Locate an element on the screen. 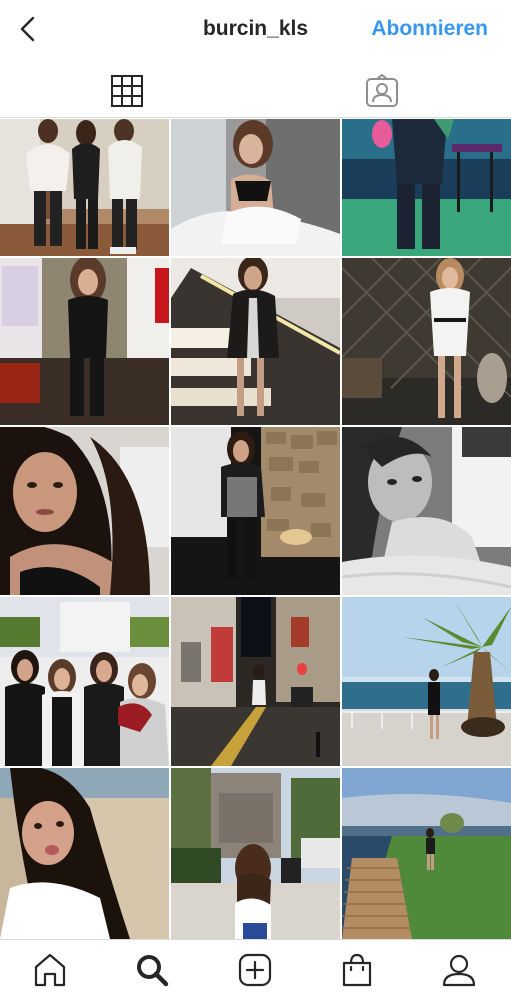 This screenshot has width=511, height=1000. profile-tabs is located at coordinates (255, 89).